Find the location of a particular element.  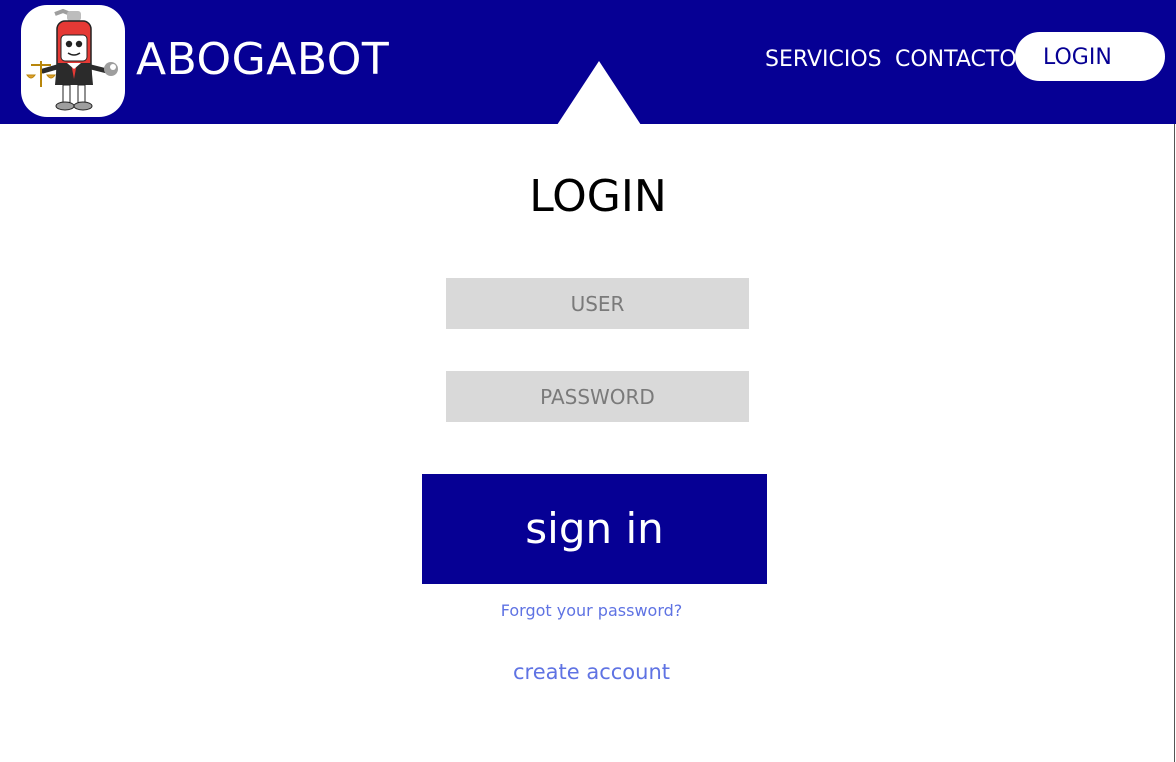

page-title: LOGIN is located at coordinates (598, 196).